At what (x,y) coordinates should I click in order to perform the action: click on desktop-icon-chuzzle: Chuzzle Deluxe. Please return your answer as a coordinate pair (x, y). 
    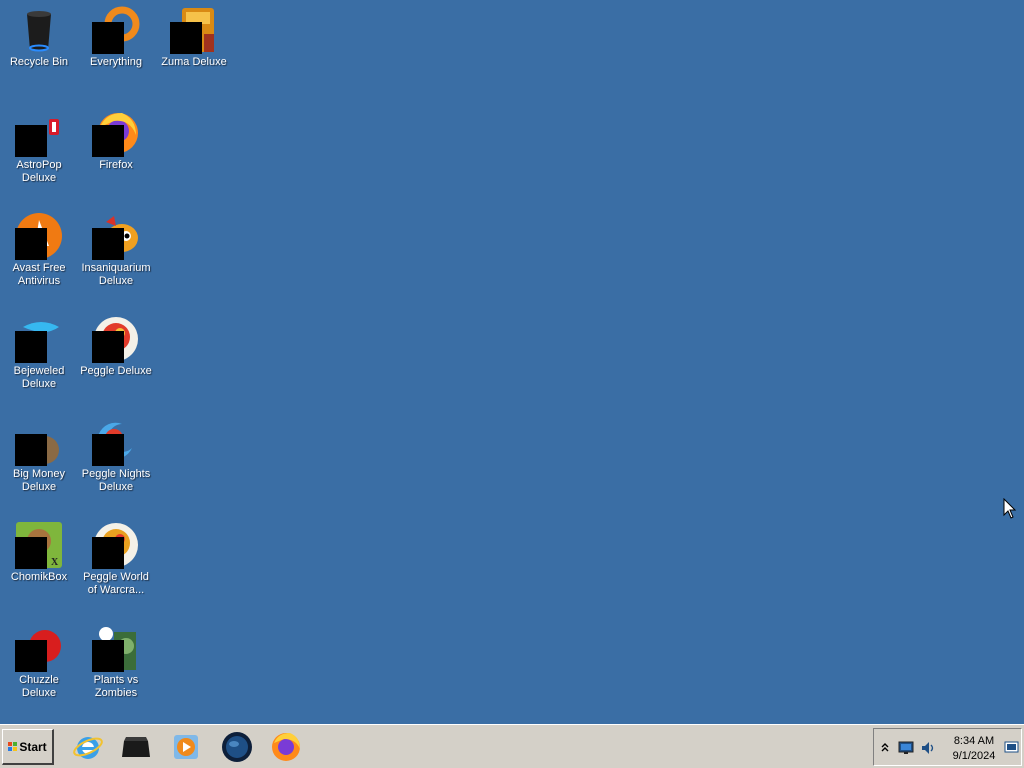
    Looking at the image, I should click on (39, 659).